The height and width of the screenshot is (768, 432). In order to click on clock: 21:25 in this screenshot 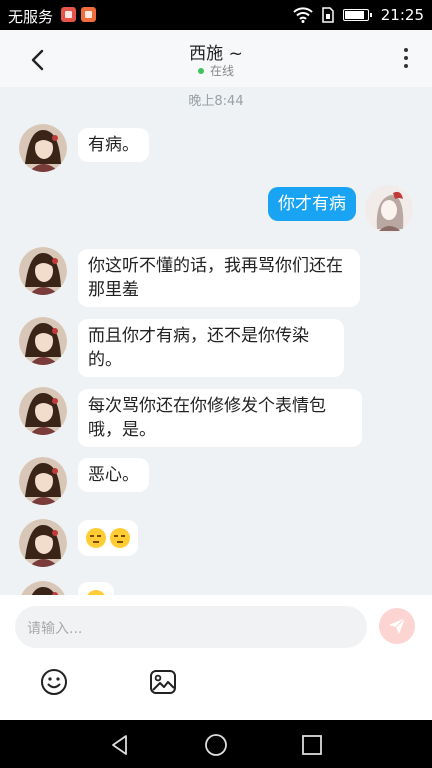, I will do `click(402, 15)`.